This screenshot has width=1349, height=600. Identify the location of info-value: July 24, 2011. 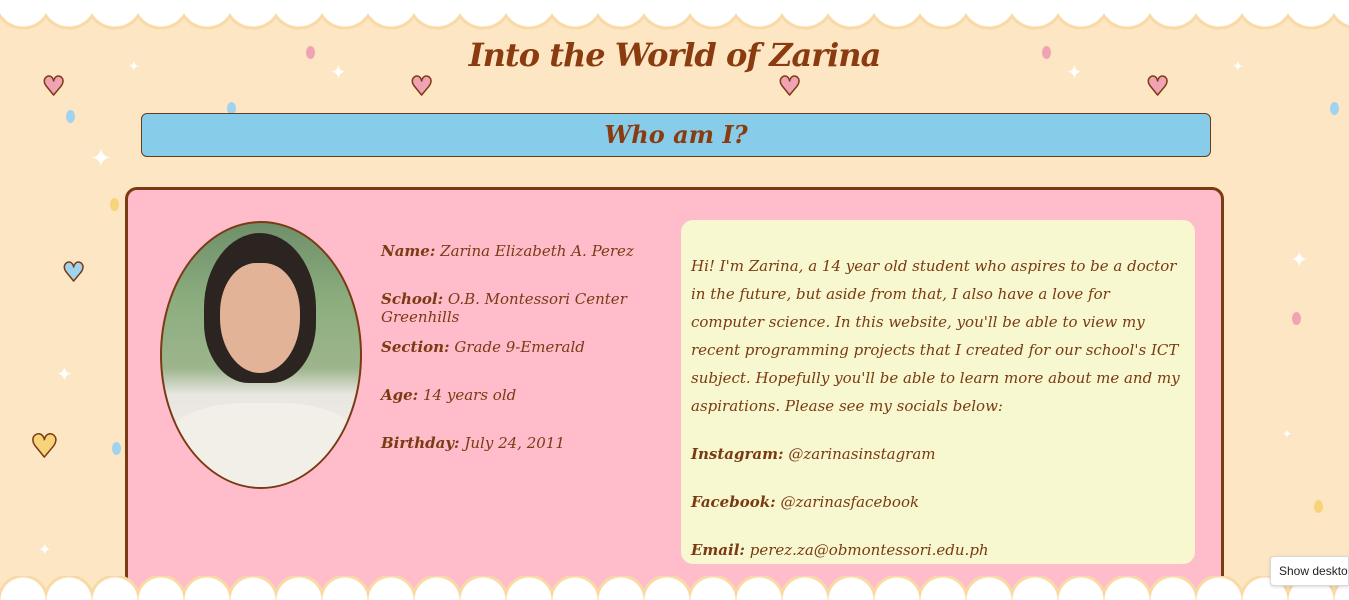
(514, 443).